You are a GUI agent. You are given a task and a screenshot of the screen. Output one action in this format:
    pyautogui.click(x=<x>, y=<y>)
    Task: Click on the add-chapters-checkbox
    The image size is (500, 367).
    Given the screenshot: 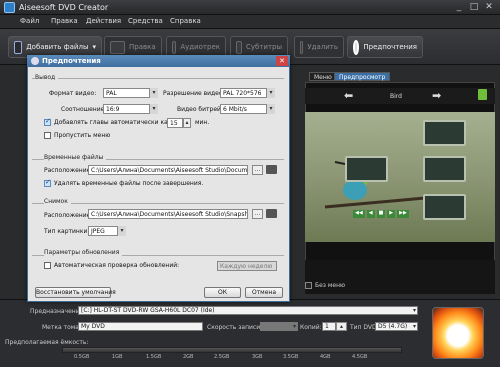 What is the action you would take?
    pyautogui.click(x=47, y=121)
    